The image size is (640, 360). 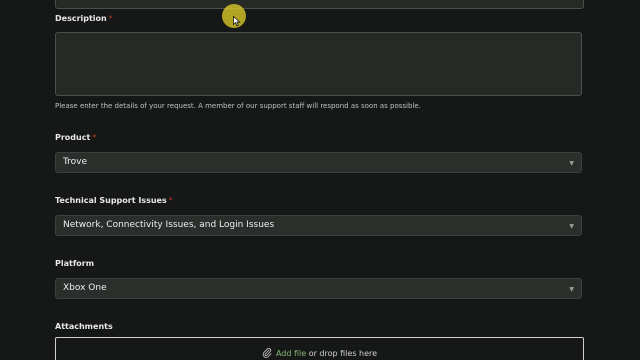 What do you see at coordinates (84, 18) in the screenshot?
I see `description-label: Description *` at bounding box center [84, 18].